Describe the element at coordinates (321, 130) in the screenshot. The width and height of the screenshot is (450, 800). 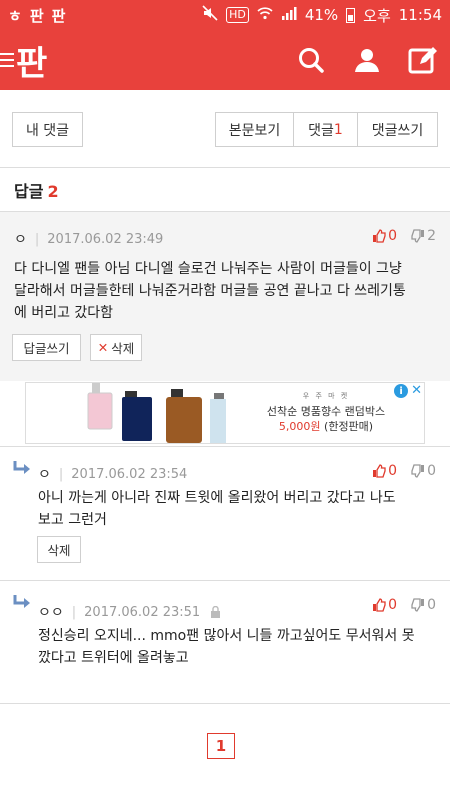
I see `comments-label: 댓글` at that location.